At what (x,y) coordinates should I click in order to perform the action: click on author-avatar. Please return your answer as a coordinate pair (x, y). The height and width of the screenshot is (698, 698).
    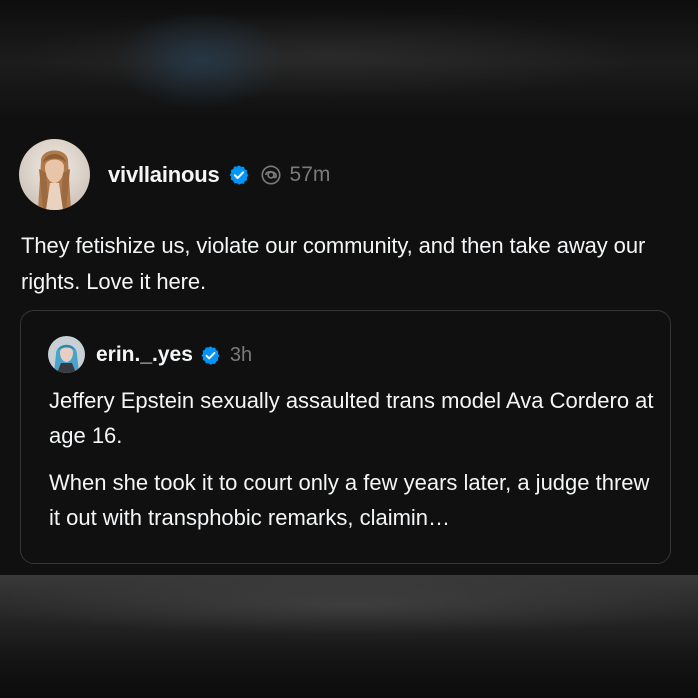
    Looking at the image, I should click on (54, 174).